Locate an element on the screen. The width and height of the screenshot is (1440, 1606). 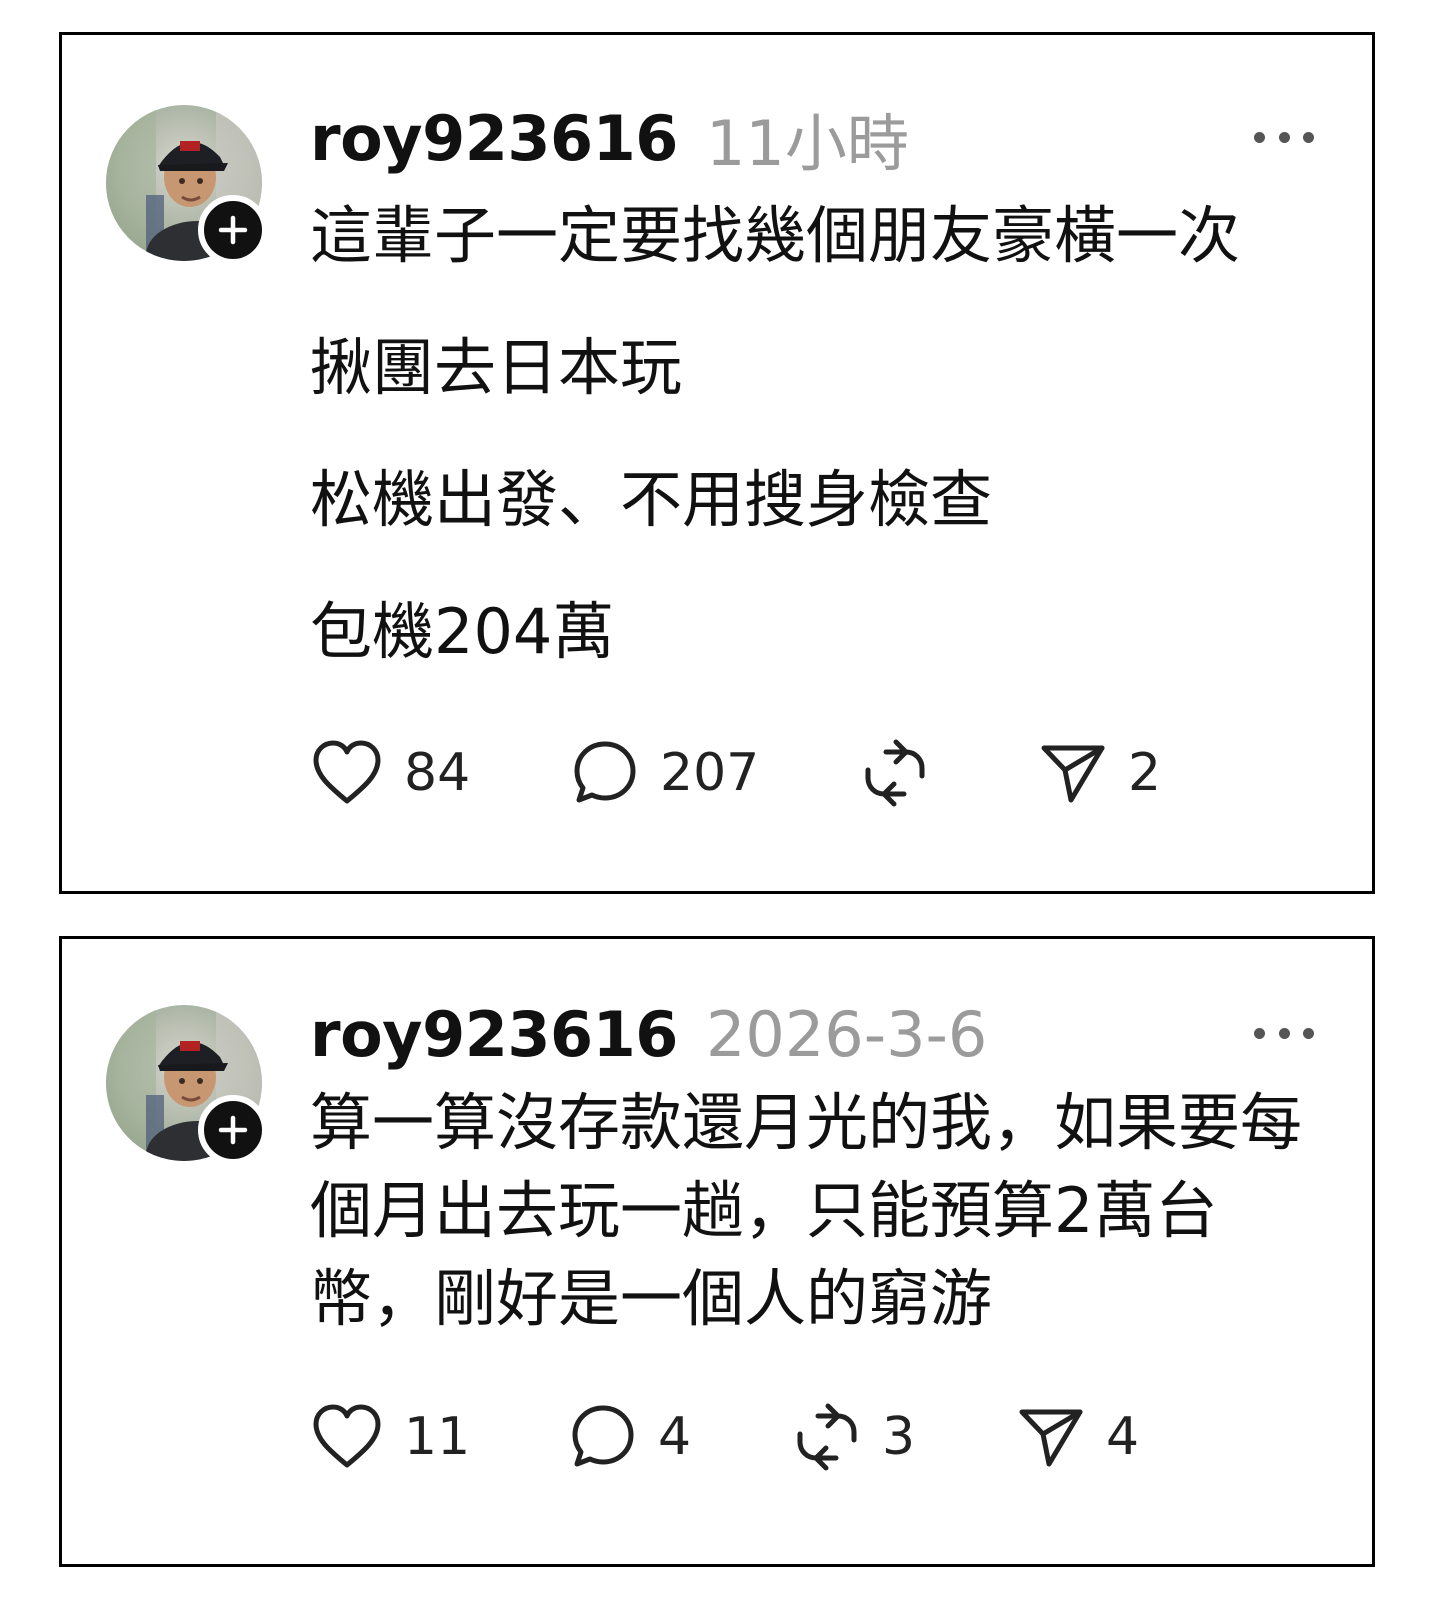
comment-count: 207 is located at coordinates (710, 773).